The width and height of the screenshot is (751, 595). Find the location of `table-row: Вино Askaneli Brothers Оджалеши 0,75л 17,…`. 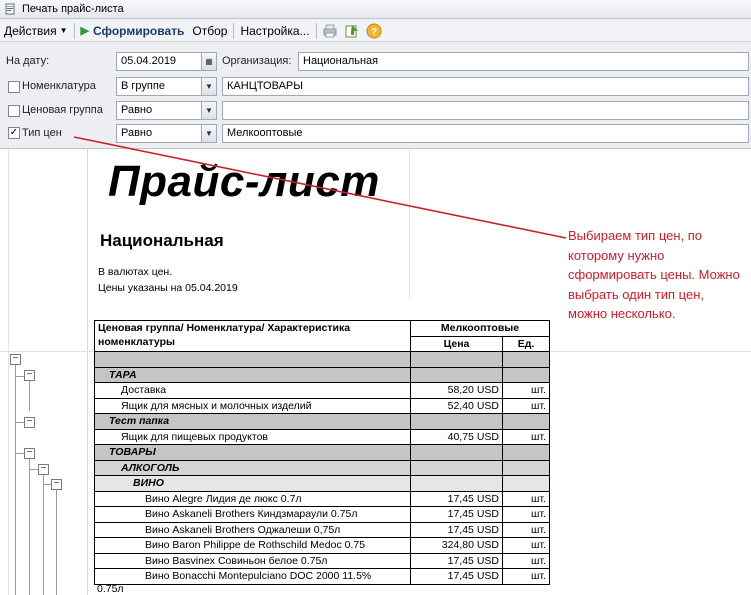

table-row: Вино Askaneli Brothers Оджалеши 0,75л 17,… is located at coordinates (322, 529).